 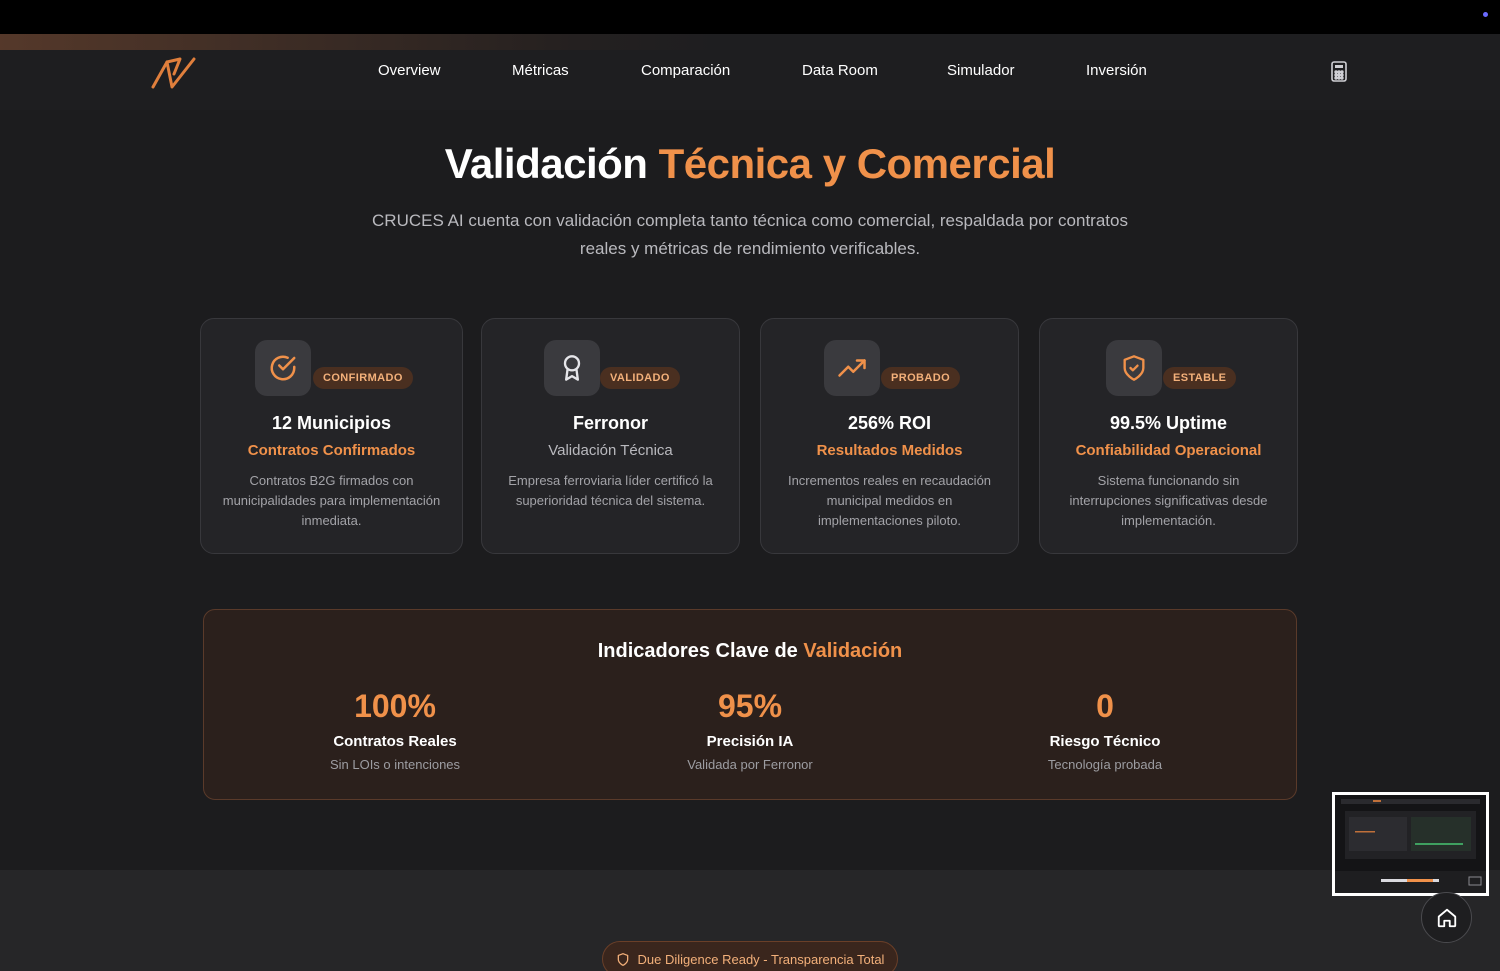 I want to click on trending-up-icon, so click(x=852, y=368).